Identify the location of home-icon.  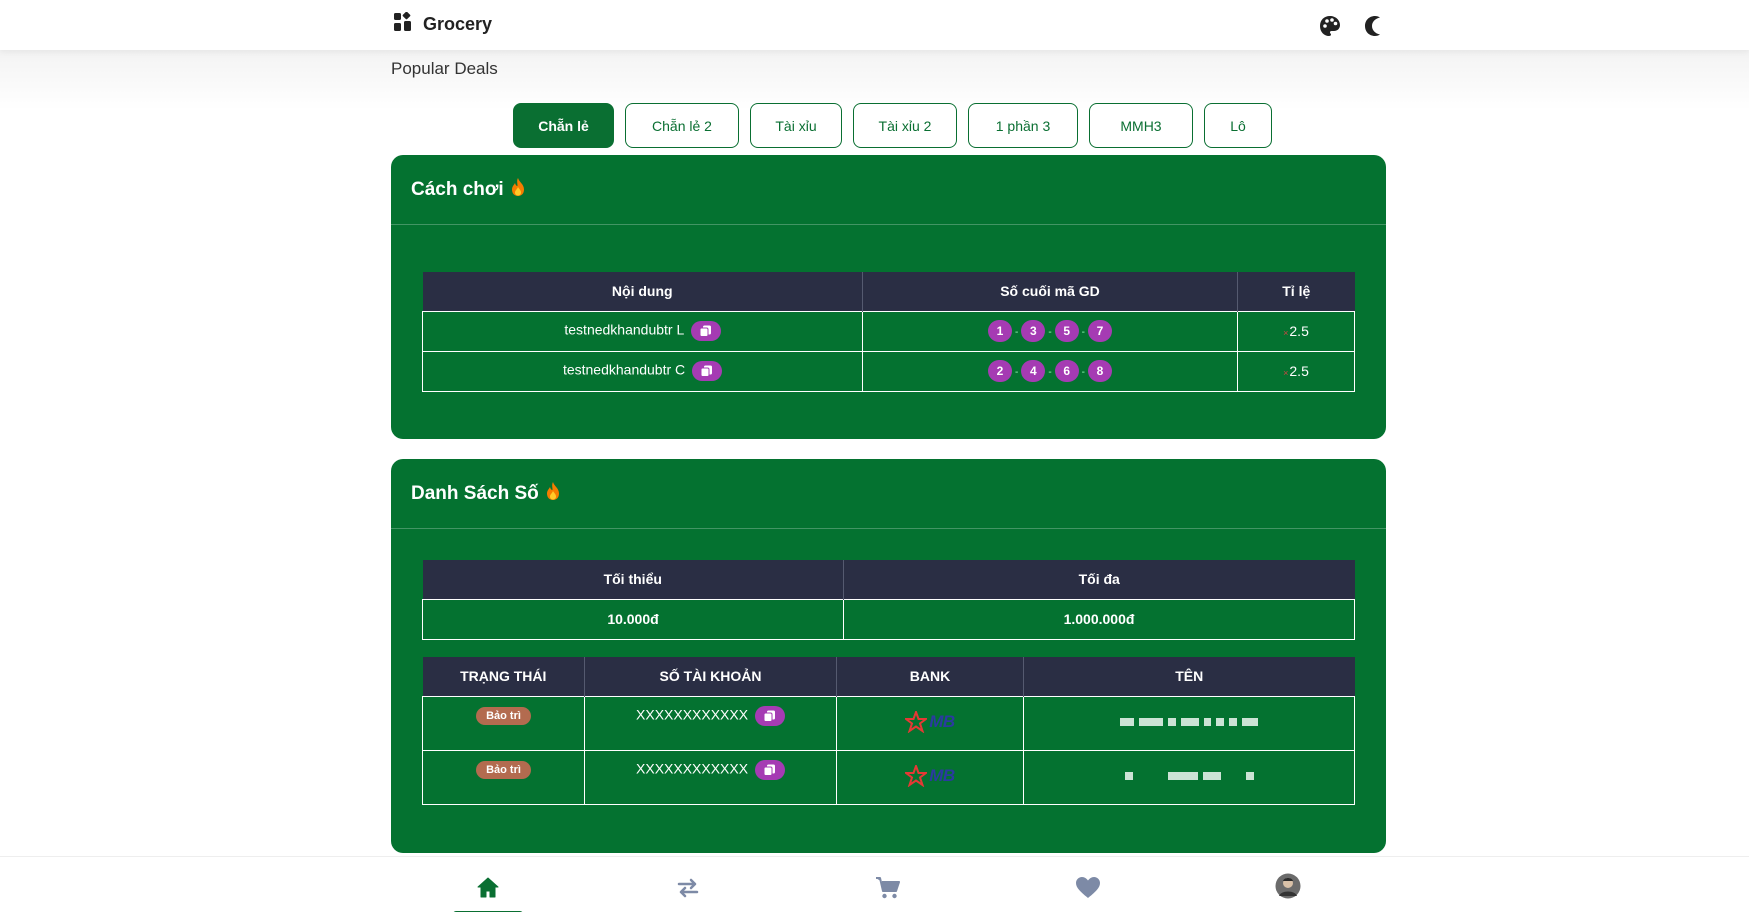
(488, 888).